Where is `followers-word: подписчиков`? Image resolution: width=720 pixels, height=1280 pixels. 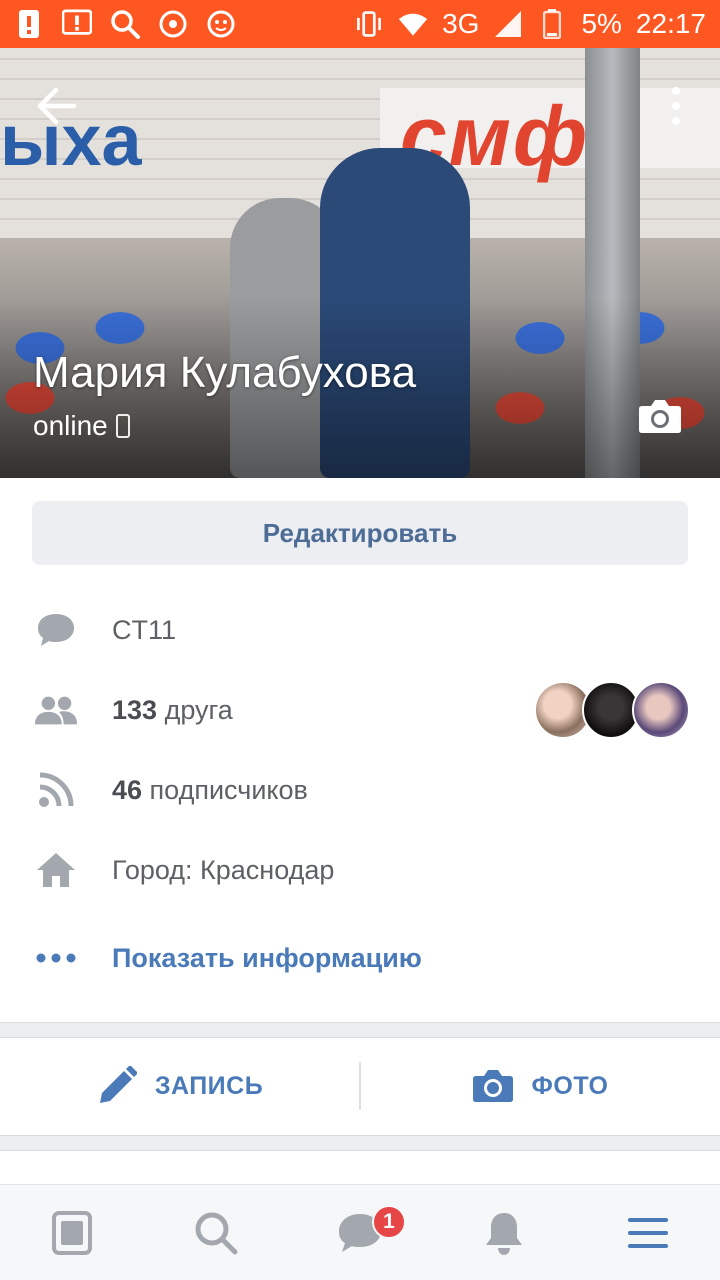 followers-word: подписчиков is located at coordinates (225, 789).